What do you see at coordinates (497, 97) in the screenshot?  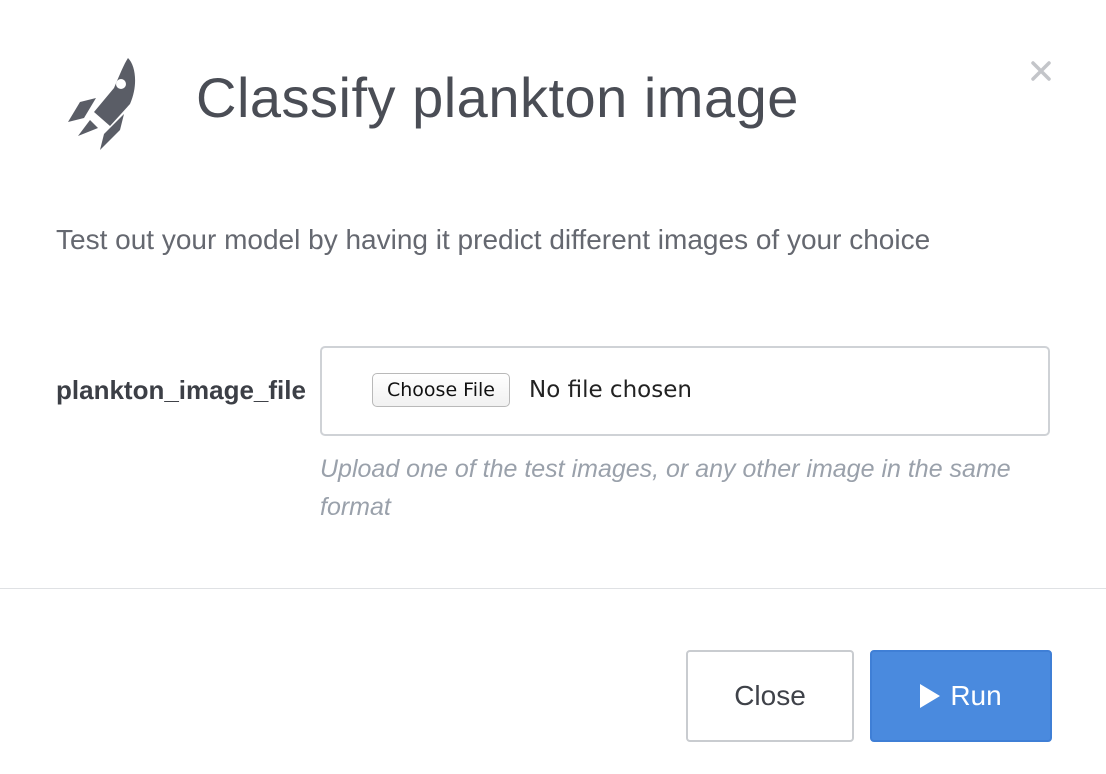 I see `dialog-title: Classify plankton image` at bounding box center [497, 97].